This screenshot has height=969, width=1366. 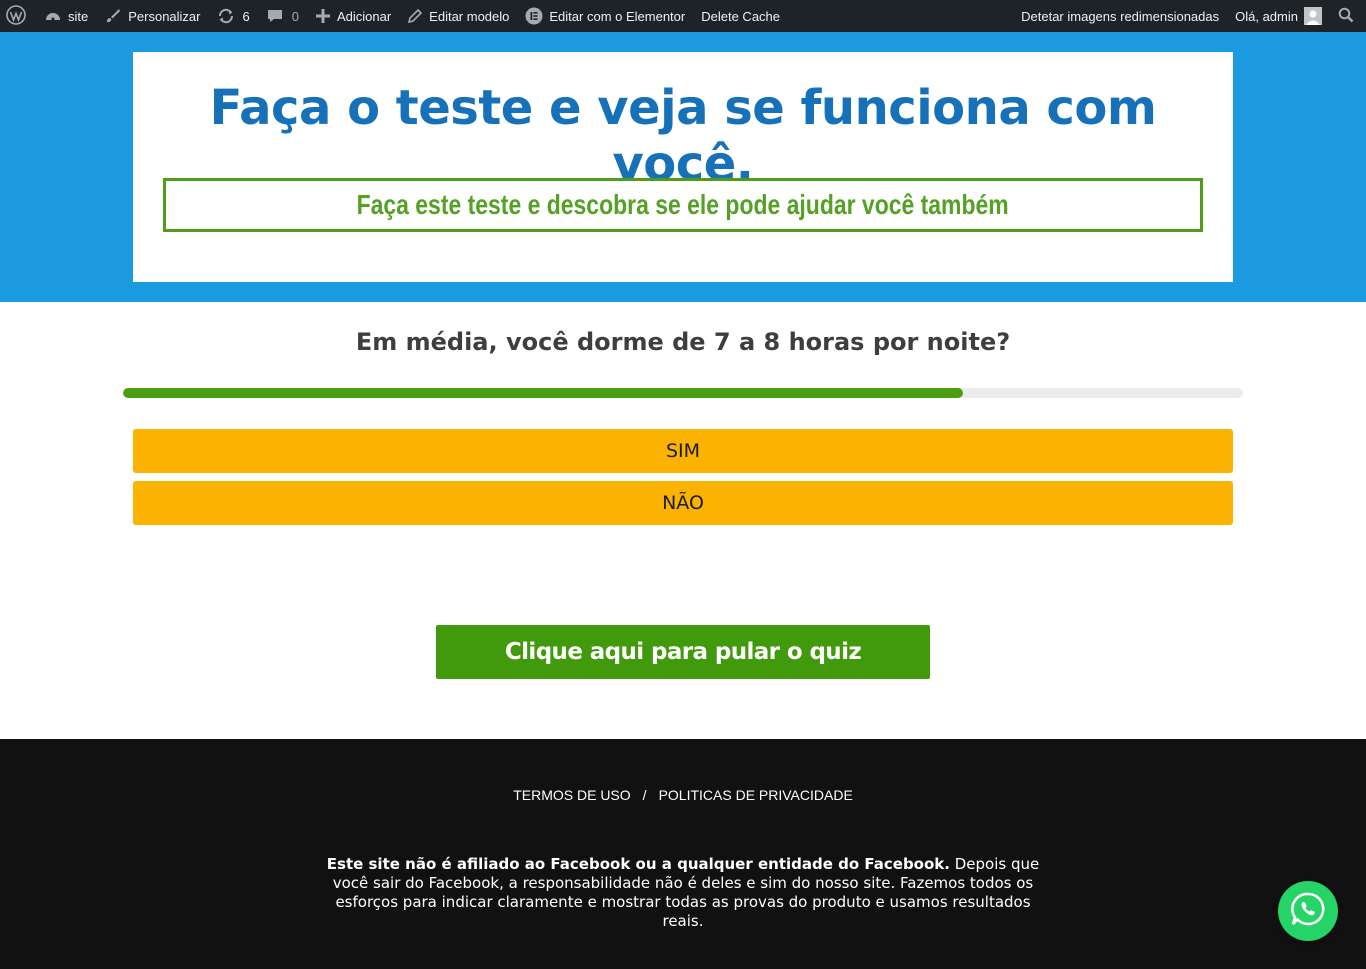 I want to click on site-menu: site, so click(x=66, y=16).